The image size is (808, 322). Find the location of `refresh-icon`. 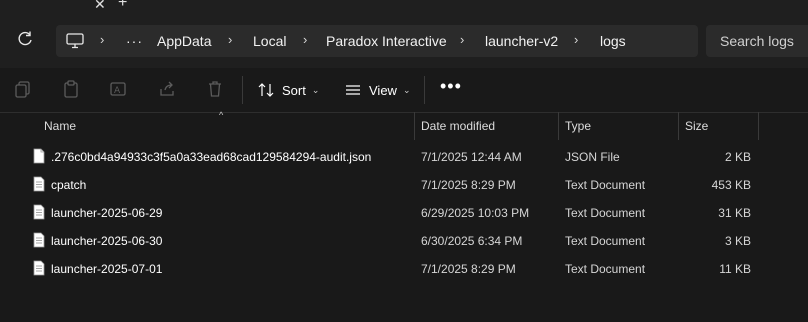

refresh-icon is located at coordinates (25, 39).